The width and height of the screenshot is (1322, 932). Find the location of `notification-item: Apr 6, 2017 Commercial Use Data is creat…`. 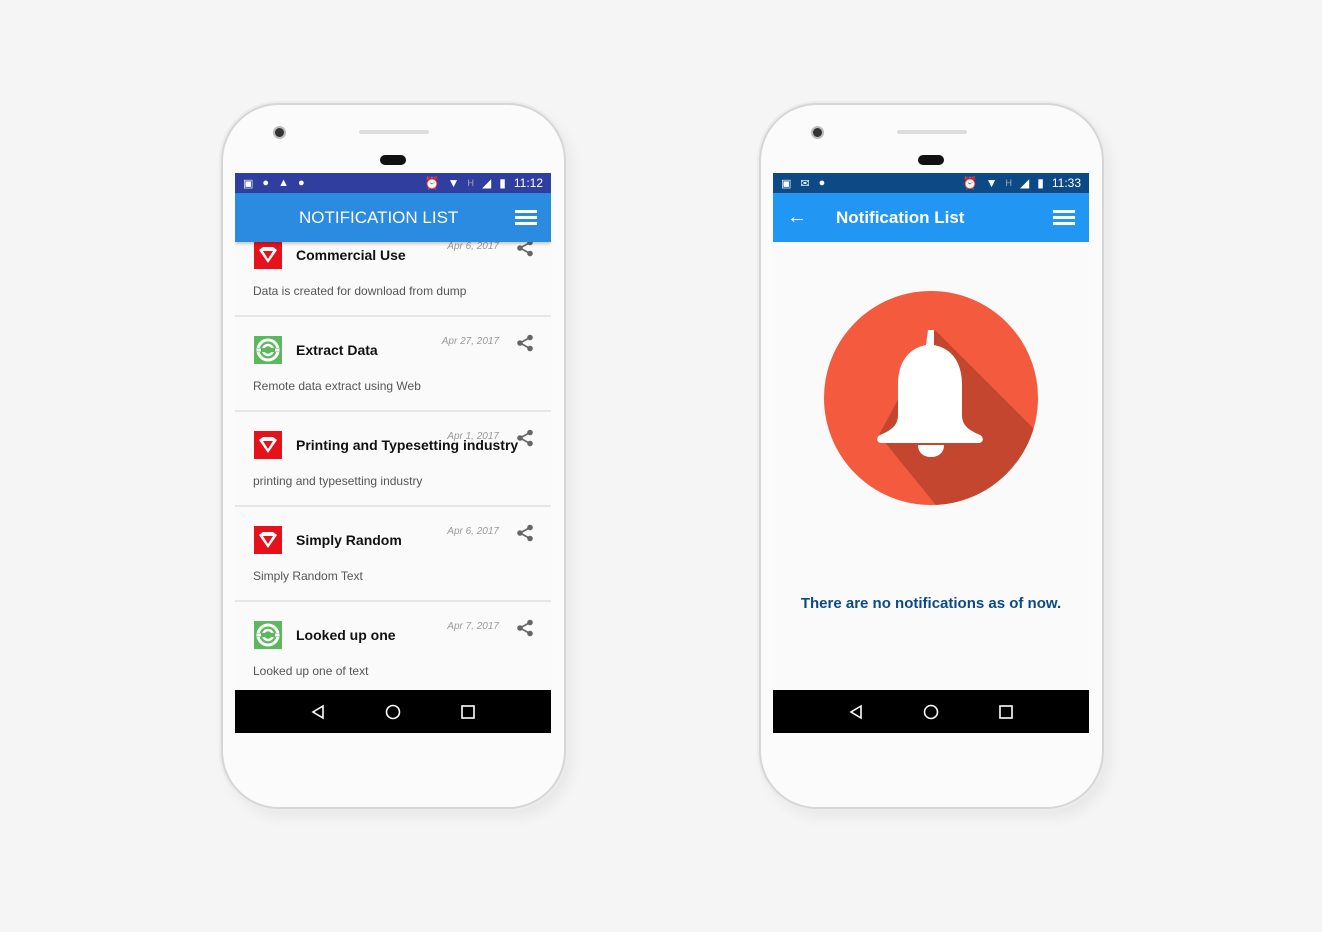

notification-item: Apr 6, 2017 Commercial Use Data is creat… is located at coordinates (393, 274).